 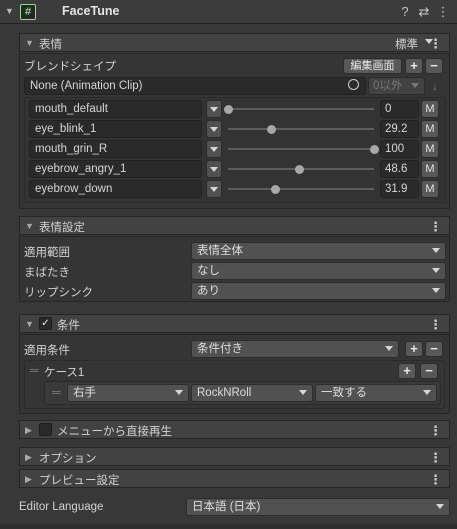 What do you see at coordinates (234, 42) in the screenshot?
I see `expression-section-header: ▼ 表情 標準 ⋮` at bounding box center [234, 42].